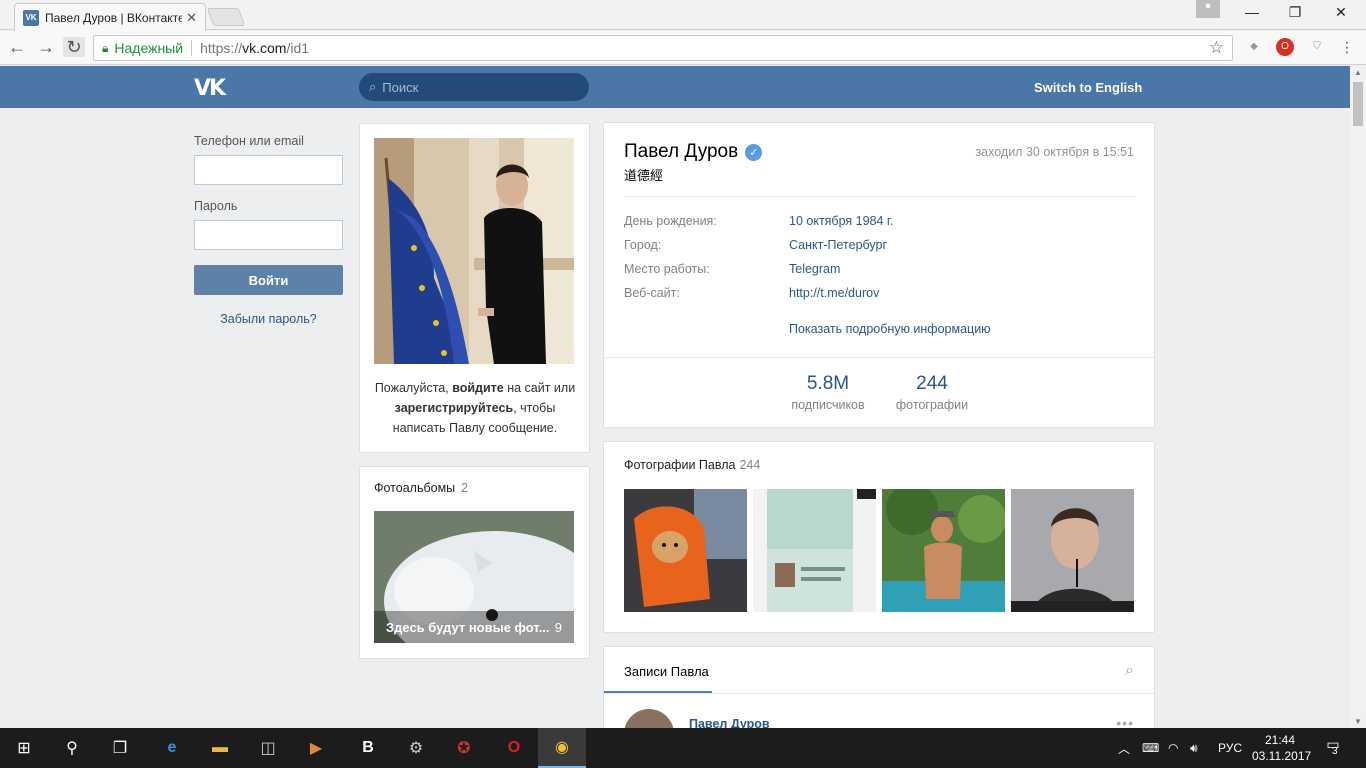  I want to click on keyboard-icon: ⌨, so click(1150, 748).